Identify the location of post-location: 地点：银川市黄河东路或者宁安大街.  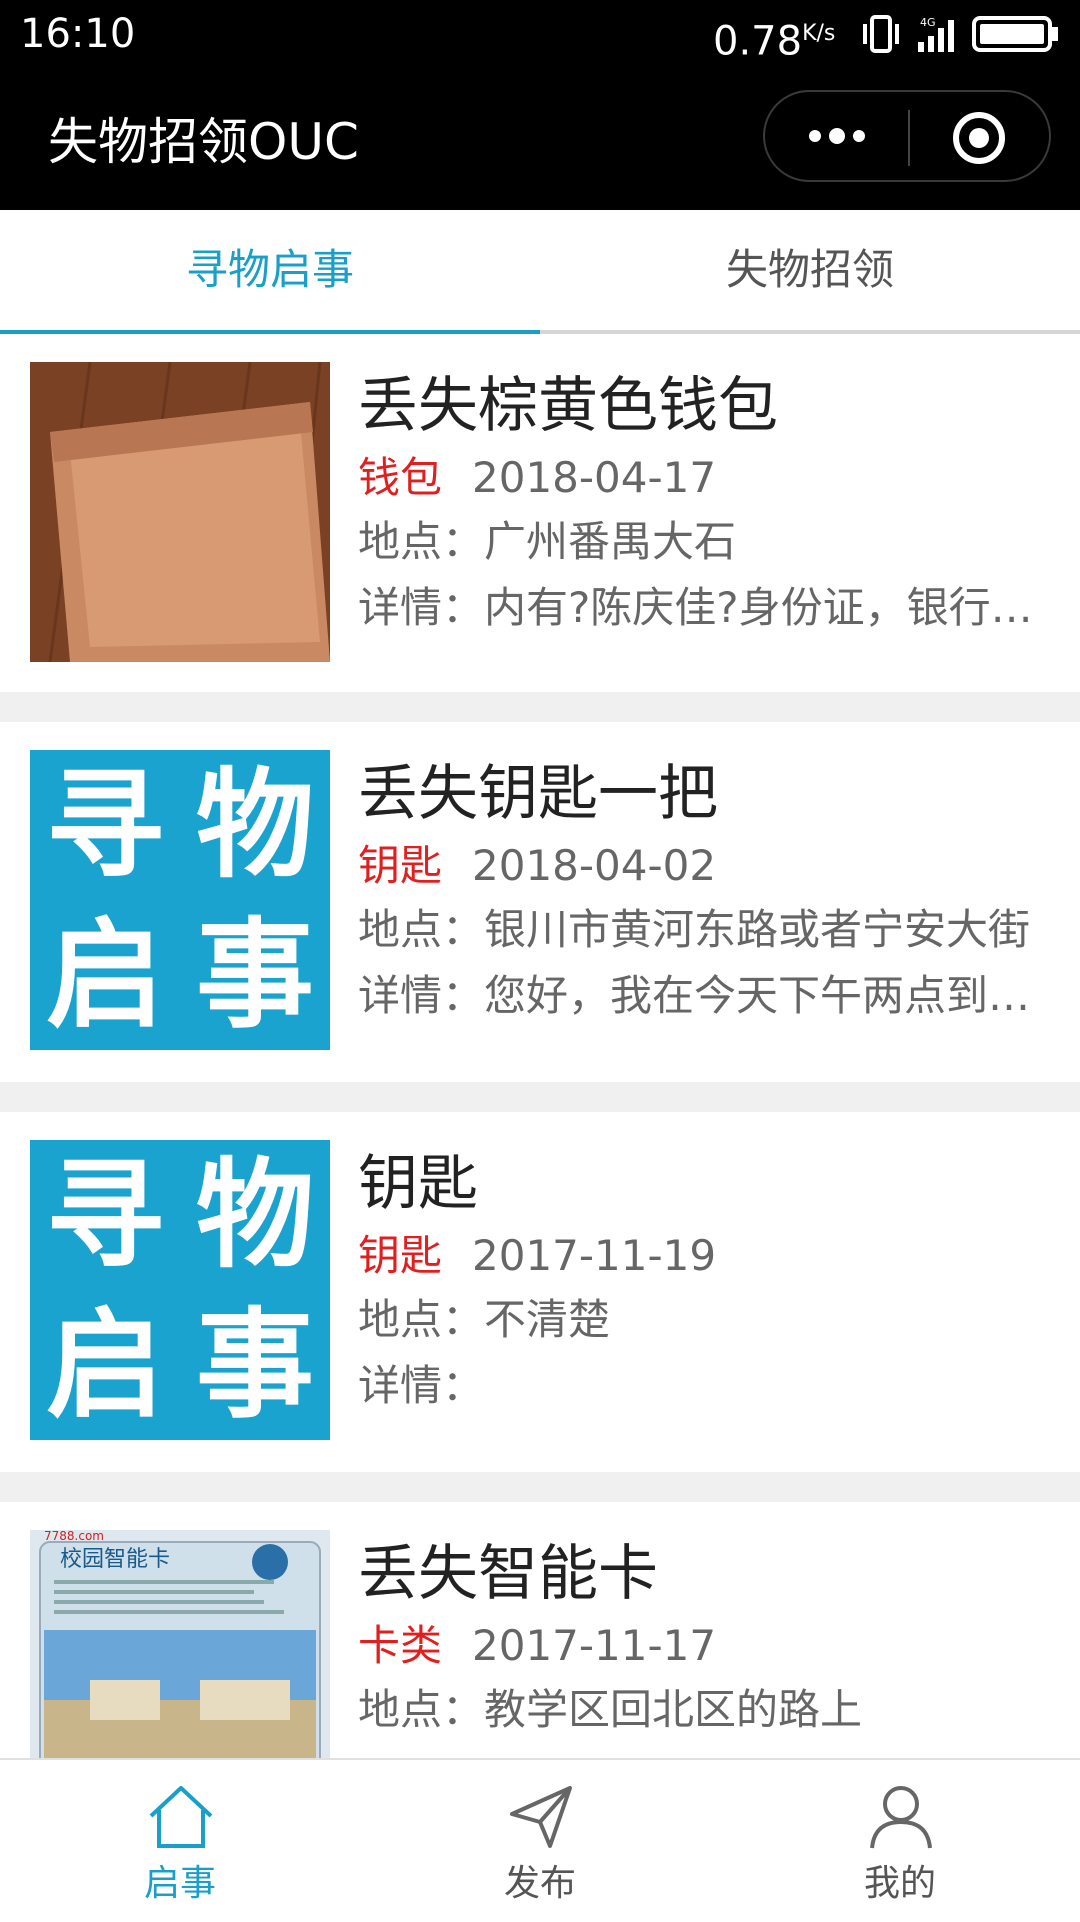
(694, 930).